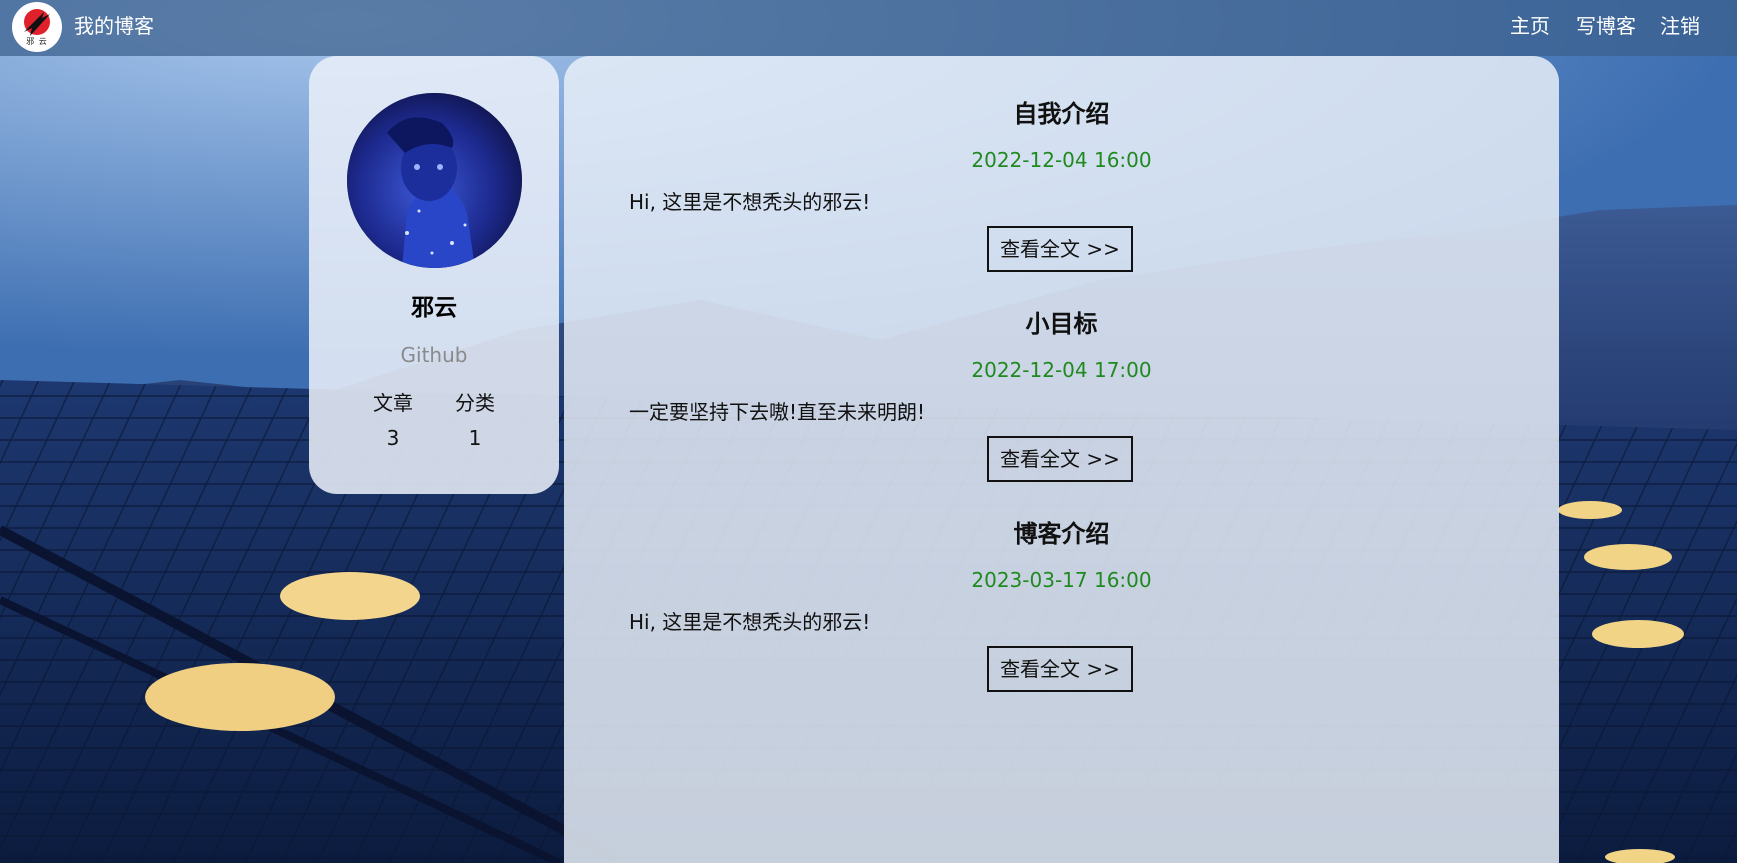  I want to click on nav-link-home: 主页, so click(1530, 26).